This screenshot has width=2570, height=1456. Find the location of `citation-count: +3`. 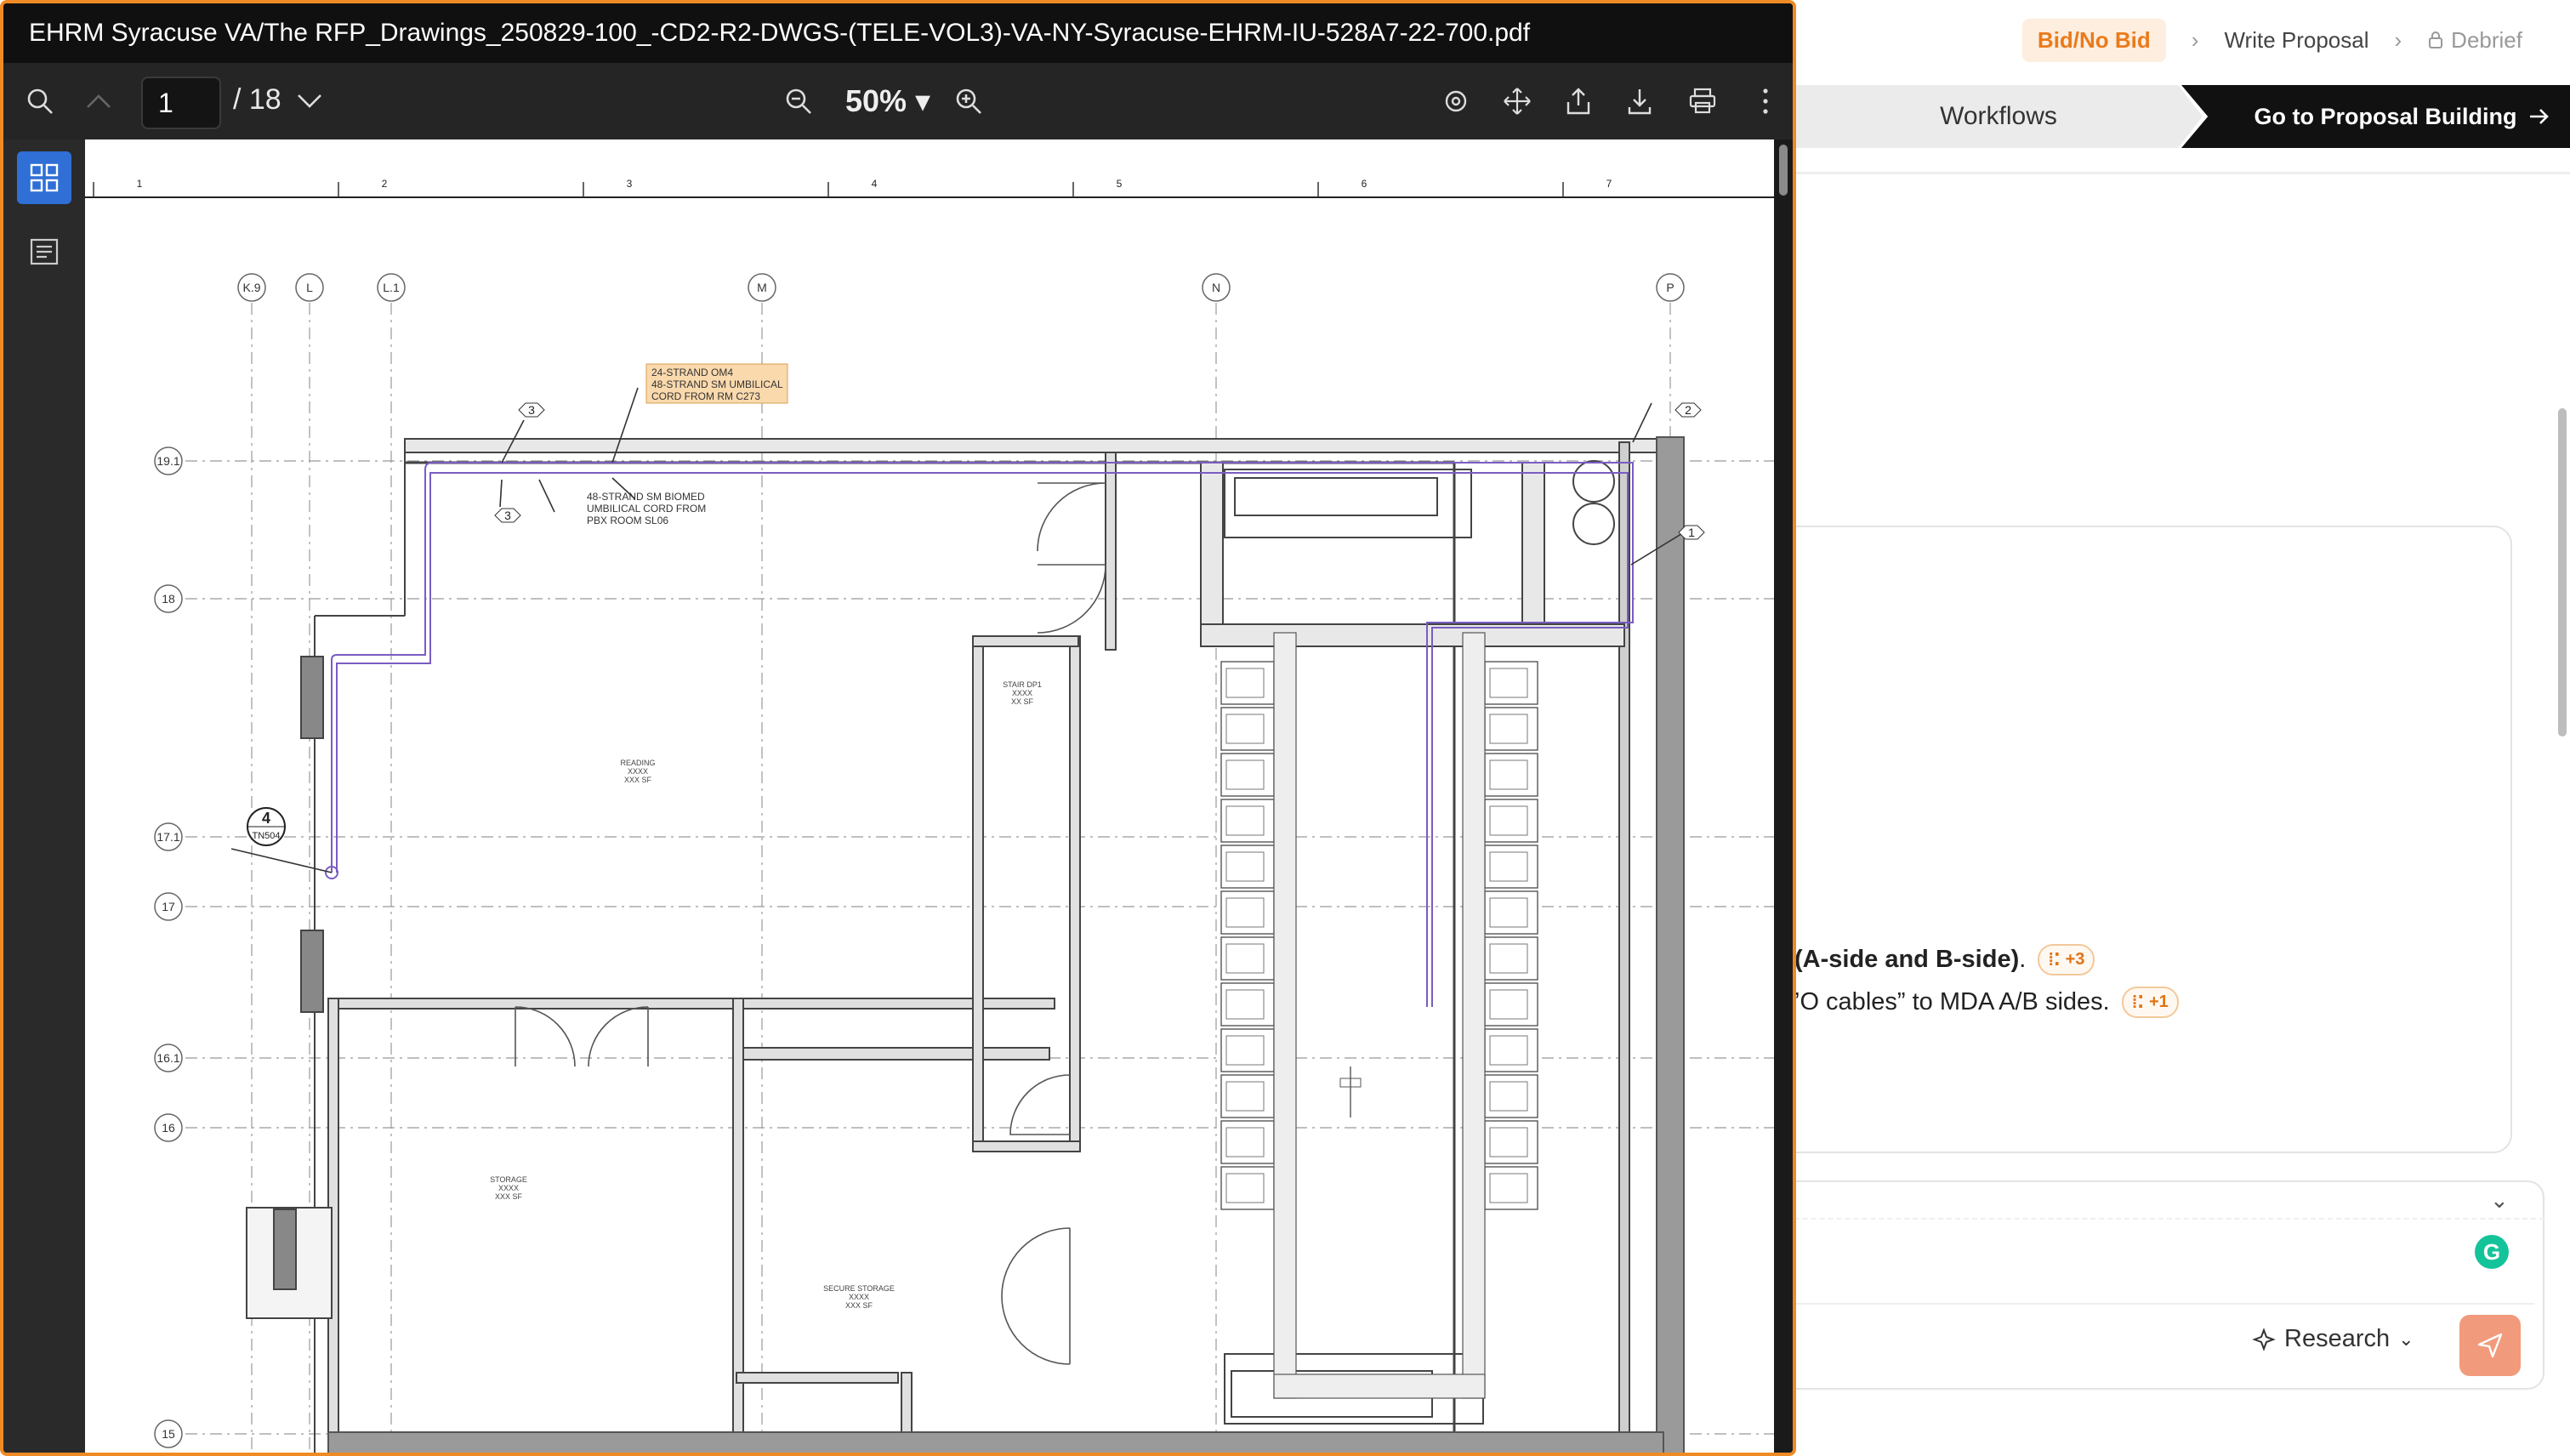

citation-count: +3 is located at coordinates (2075, 959).